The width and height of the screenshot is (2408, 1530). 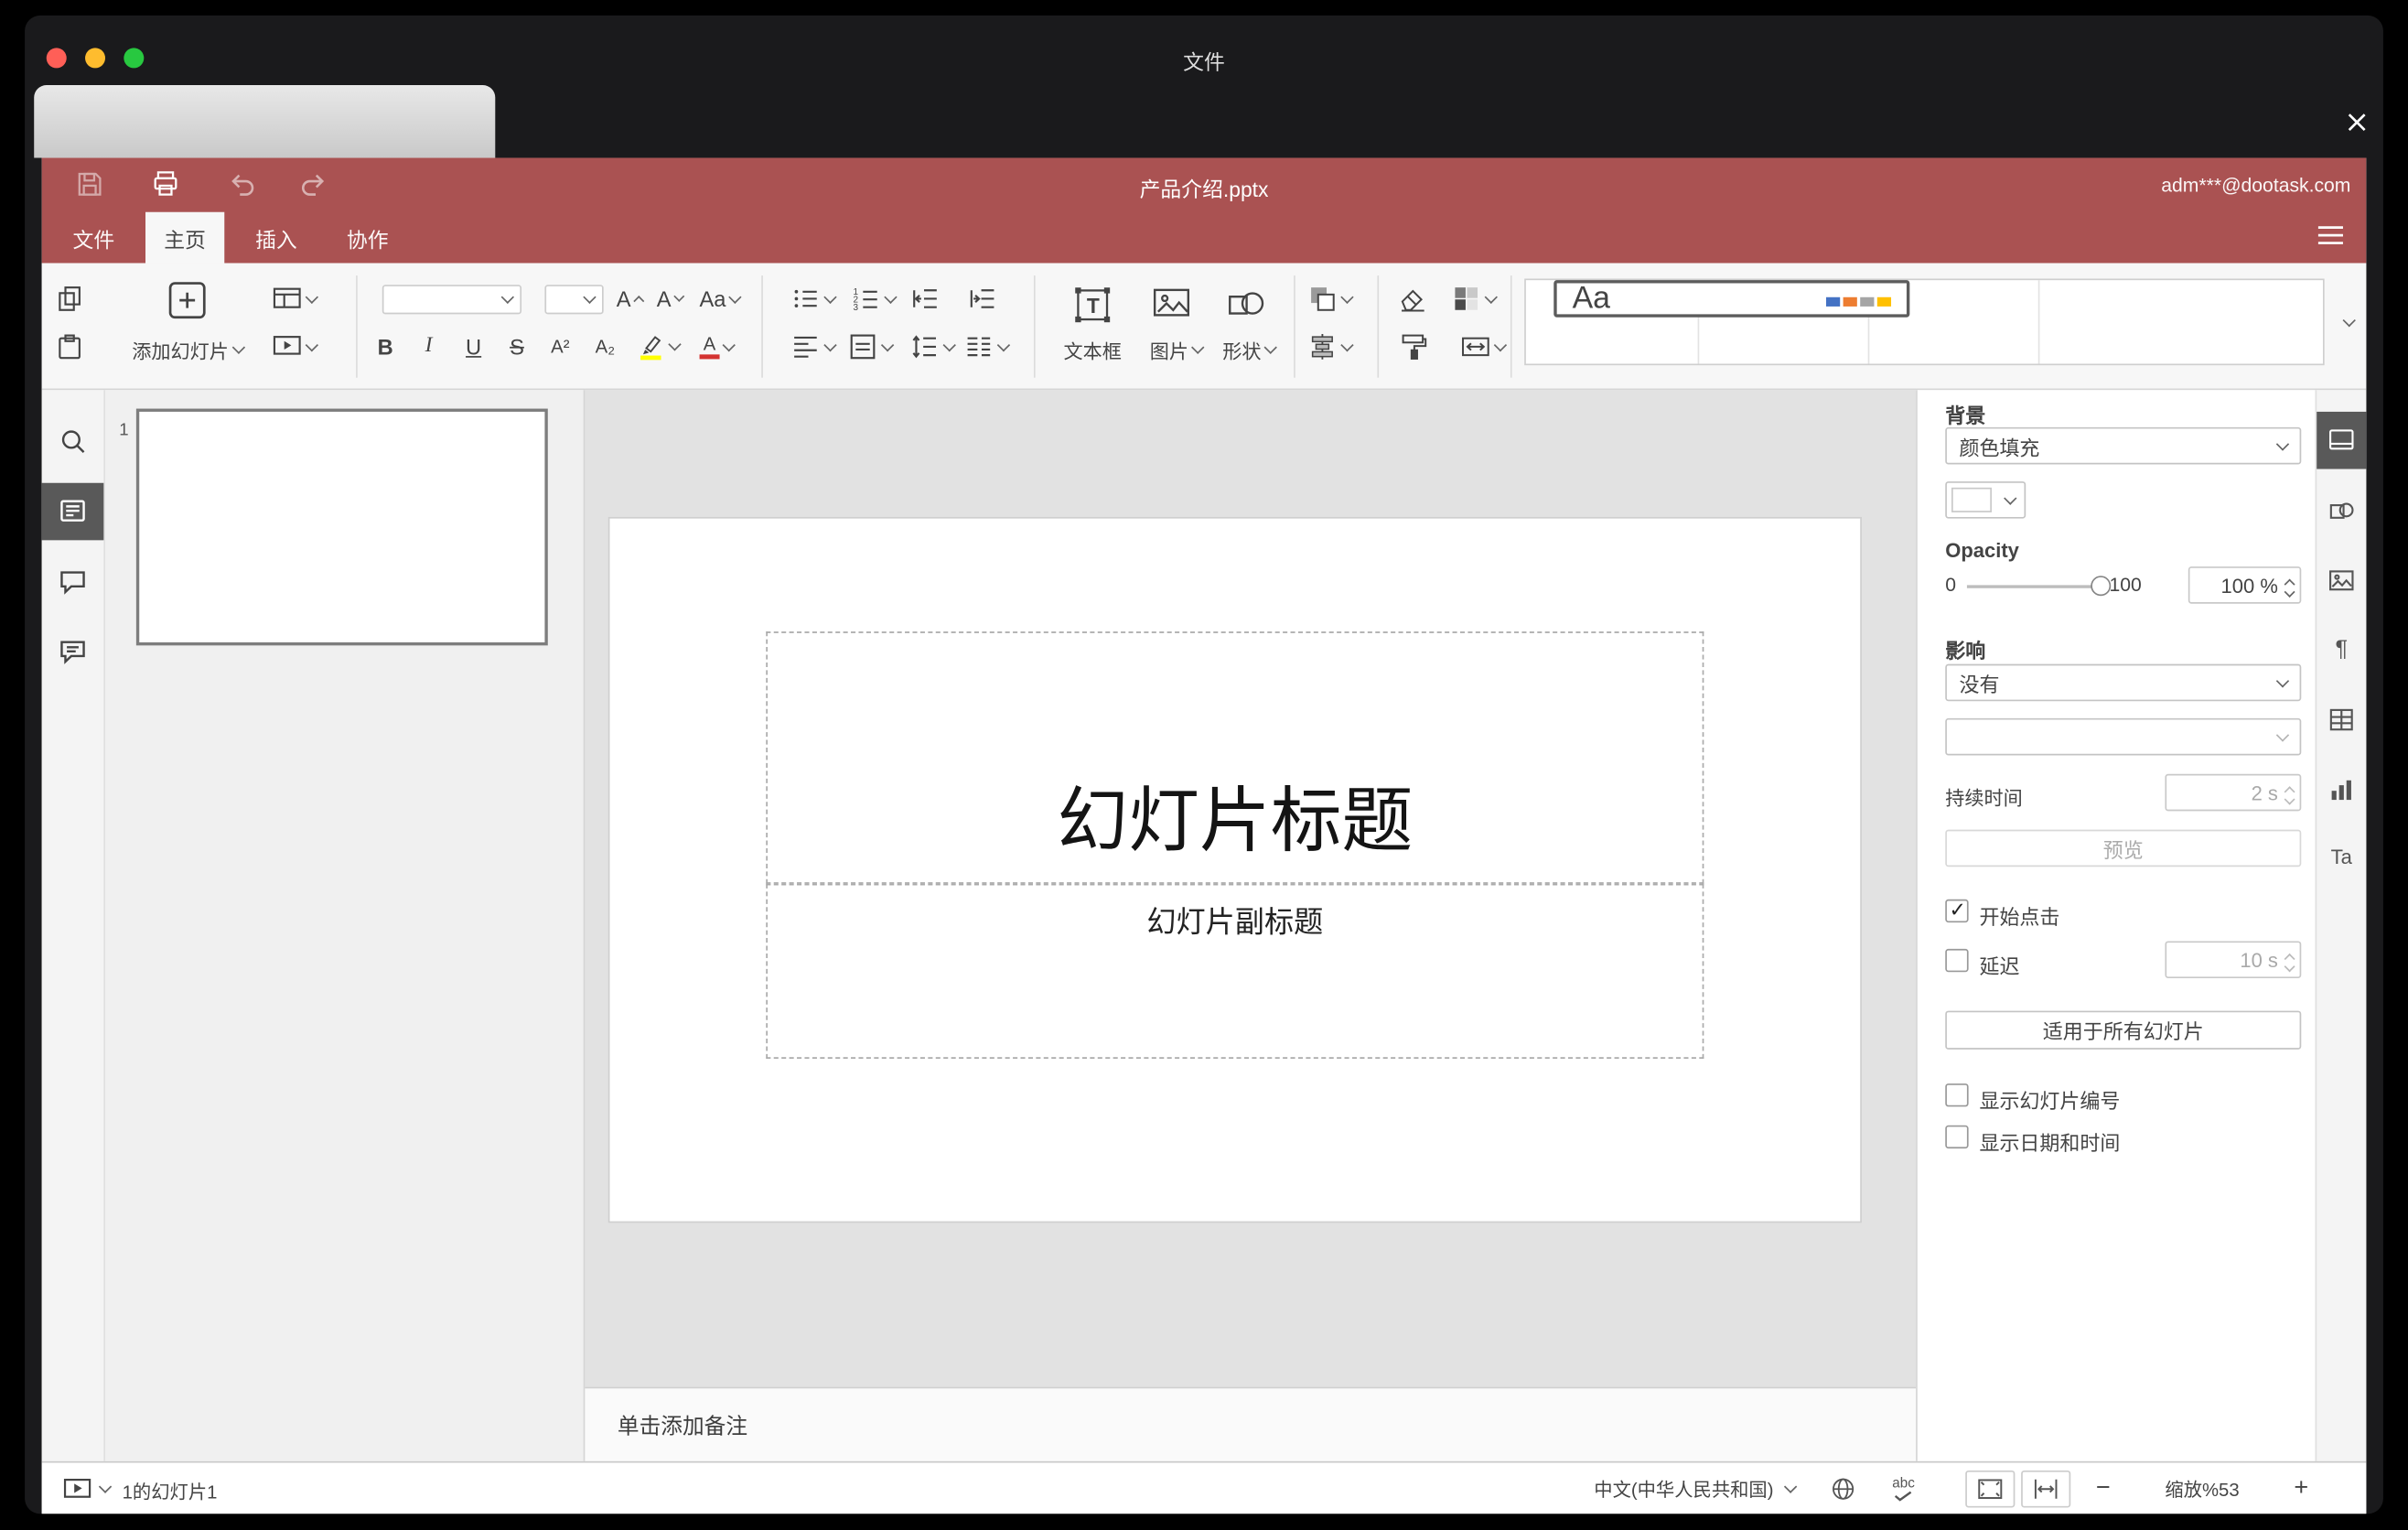 What do you see at coordinates (429, 346) in the screenshot?
I see `italic-button: I` at bounding box center [429, 346].